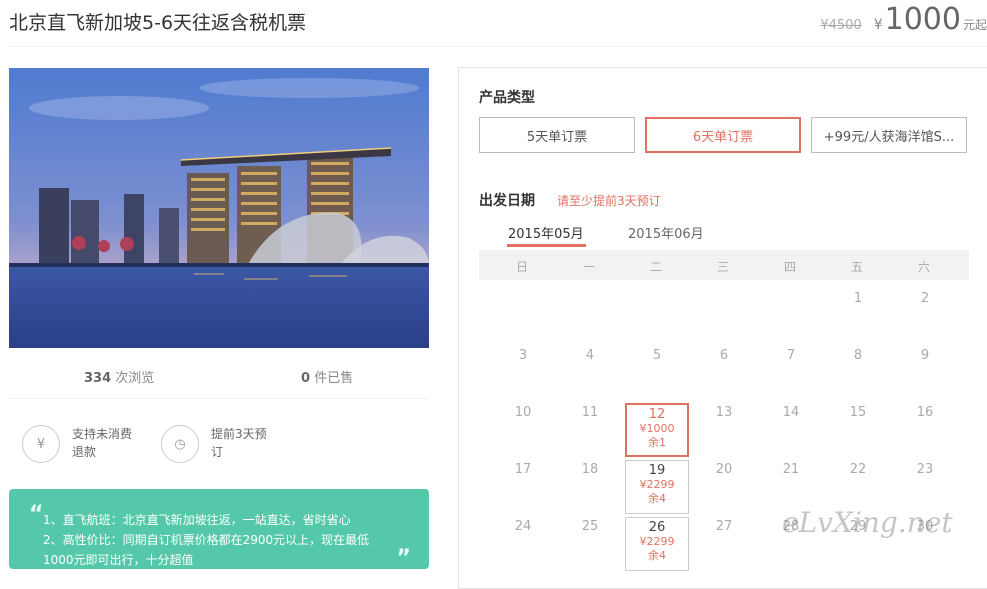 The width and height of the screenshot is (987, 589). Describe the element at coordinates (118, 560) in the screenshot. I see `highlight-line-3: 1000元即可出行，十分超值` at that location.